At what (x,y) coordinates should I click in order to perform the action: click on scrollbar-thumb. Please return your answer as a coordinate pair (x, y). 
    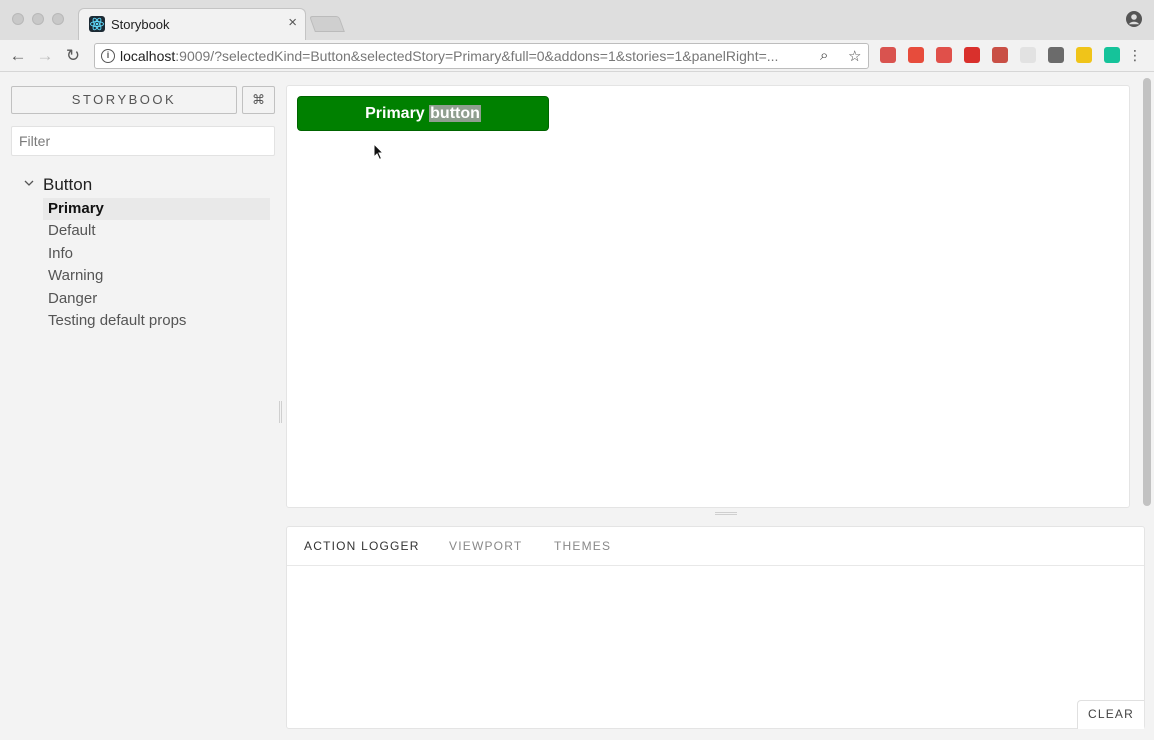
    Looking at the image, I should click on (1147, 292).